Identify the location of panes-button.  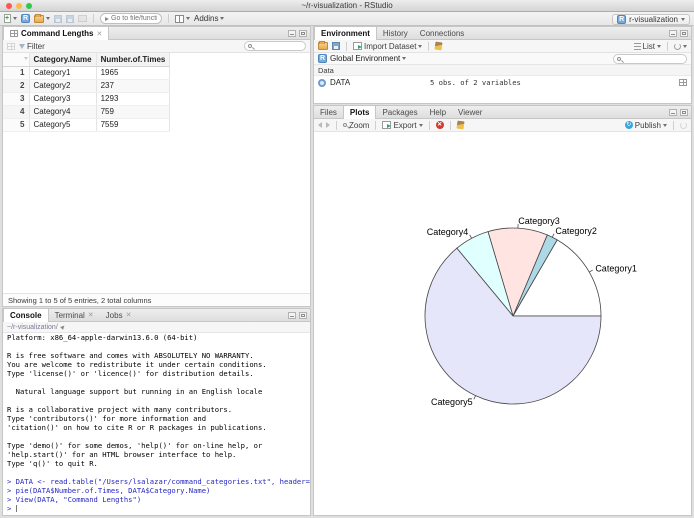
(182, 18).